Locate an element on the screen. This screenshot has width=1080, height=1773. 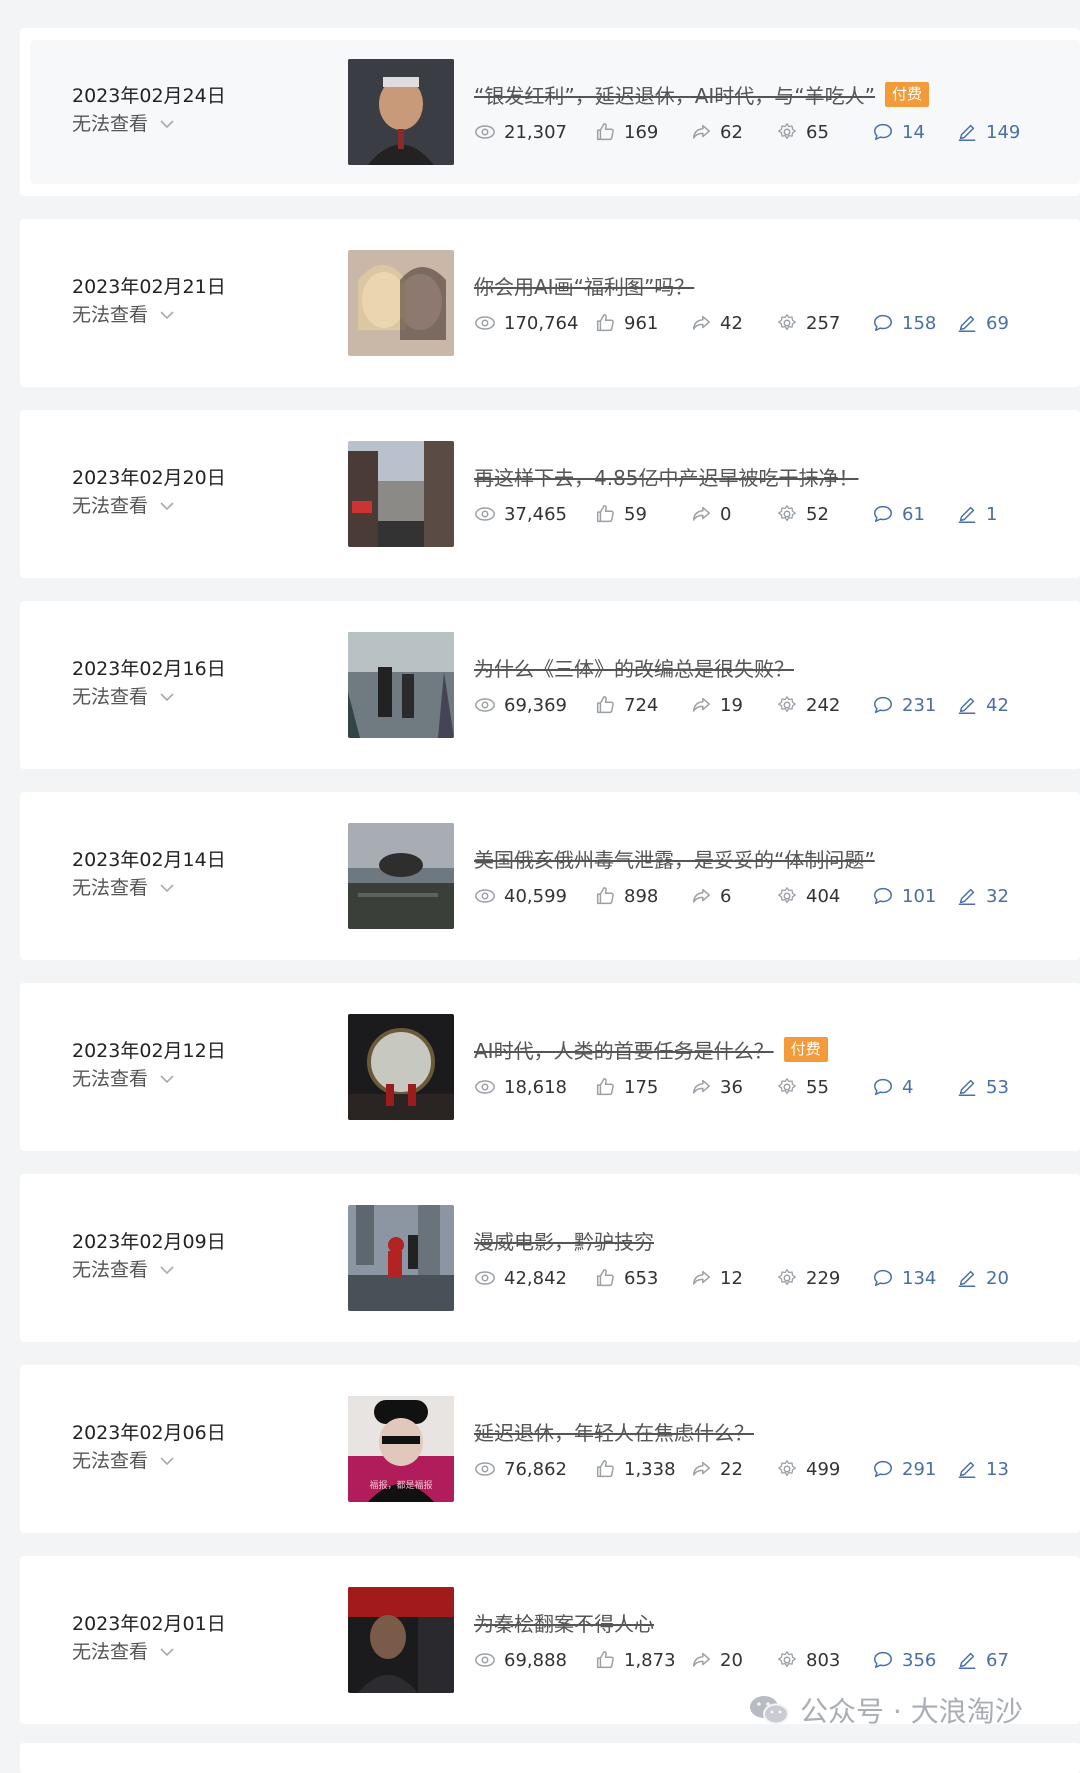
article-title: 漫威电影，黔驴技穷 is located at coordinates (564, 1240).